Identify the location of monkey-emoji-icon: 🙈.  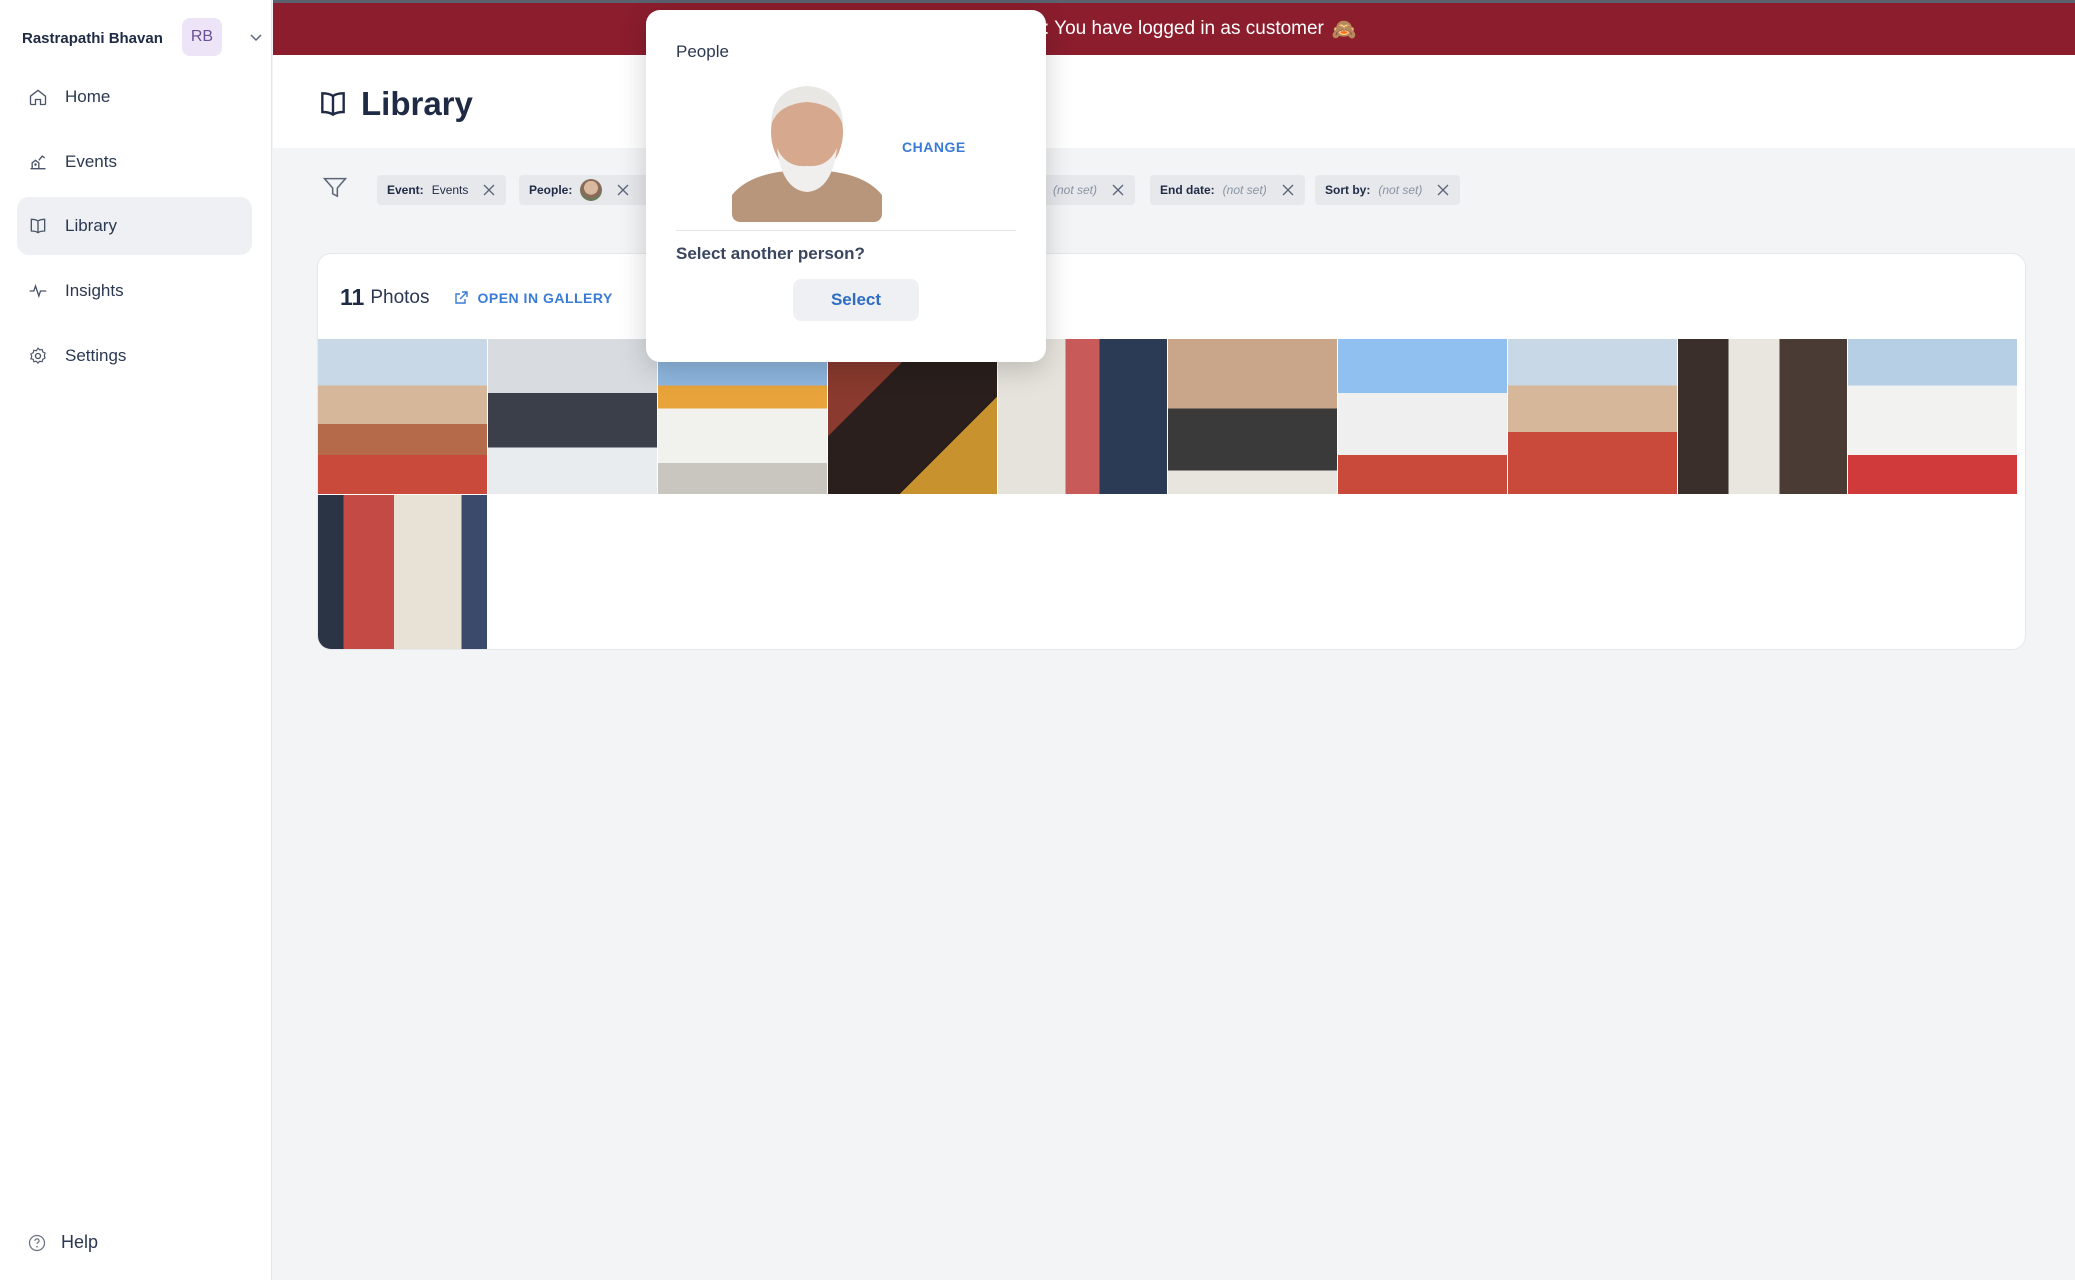
(1344, 29).